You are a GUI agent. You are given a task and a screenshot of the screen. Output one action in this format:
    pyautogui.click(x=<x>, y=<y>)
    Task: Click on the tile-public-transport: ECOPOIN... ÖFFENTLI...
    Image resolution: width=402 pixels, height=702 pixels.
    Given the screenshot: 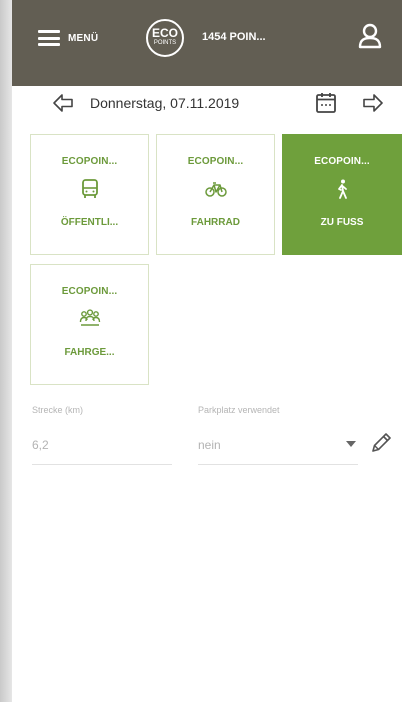 What is the action you would take?
    pyautogui.click(x=89, y=194)
    